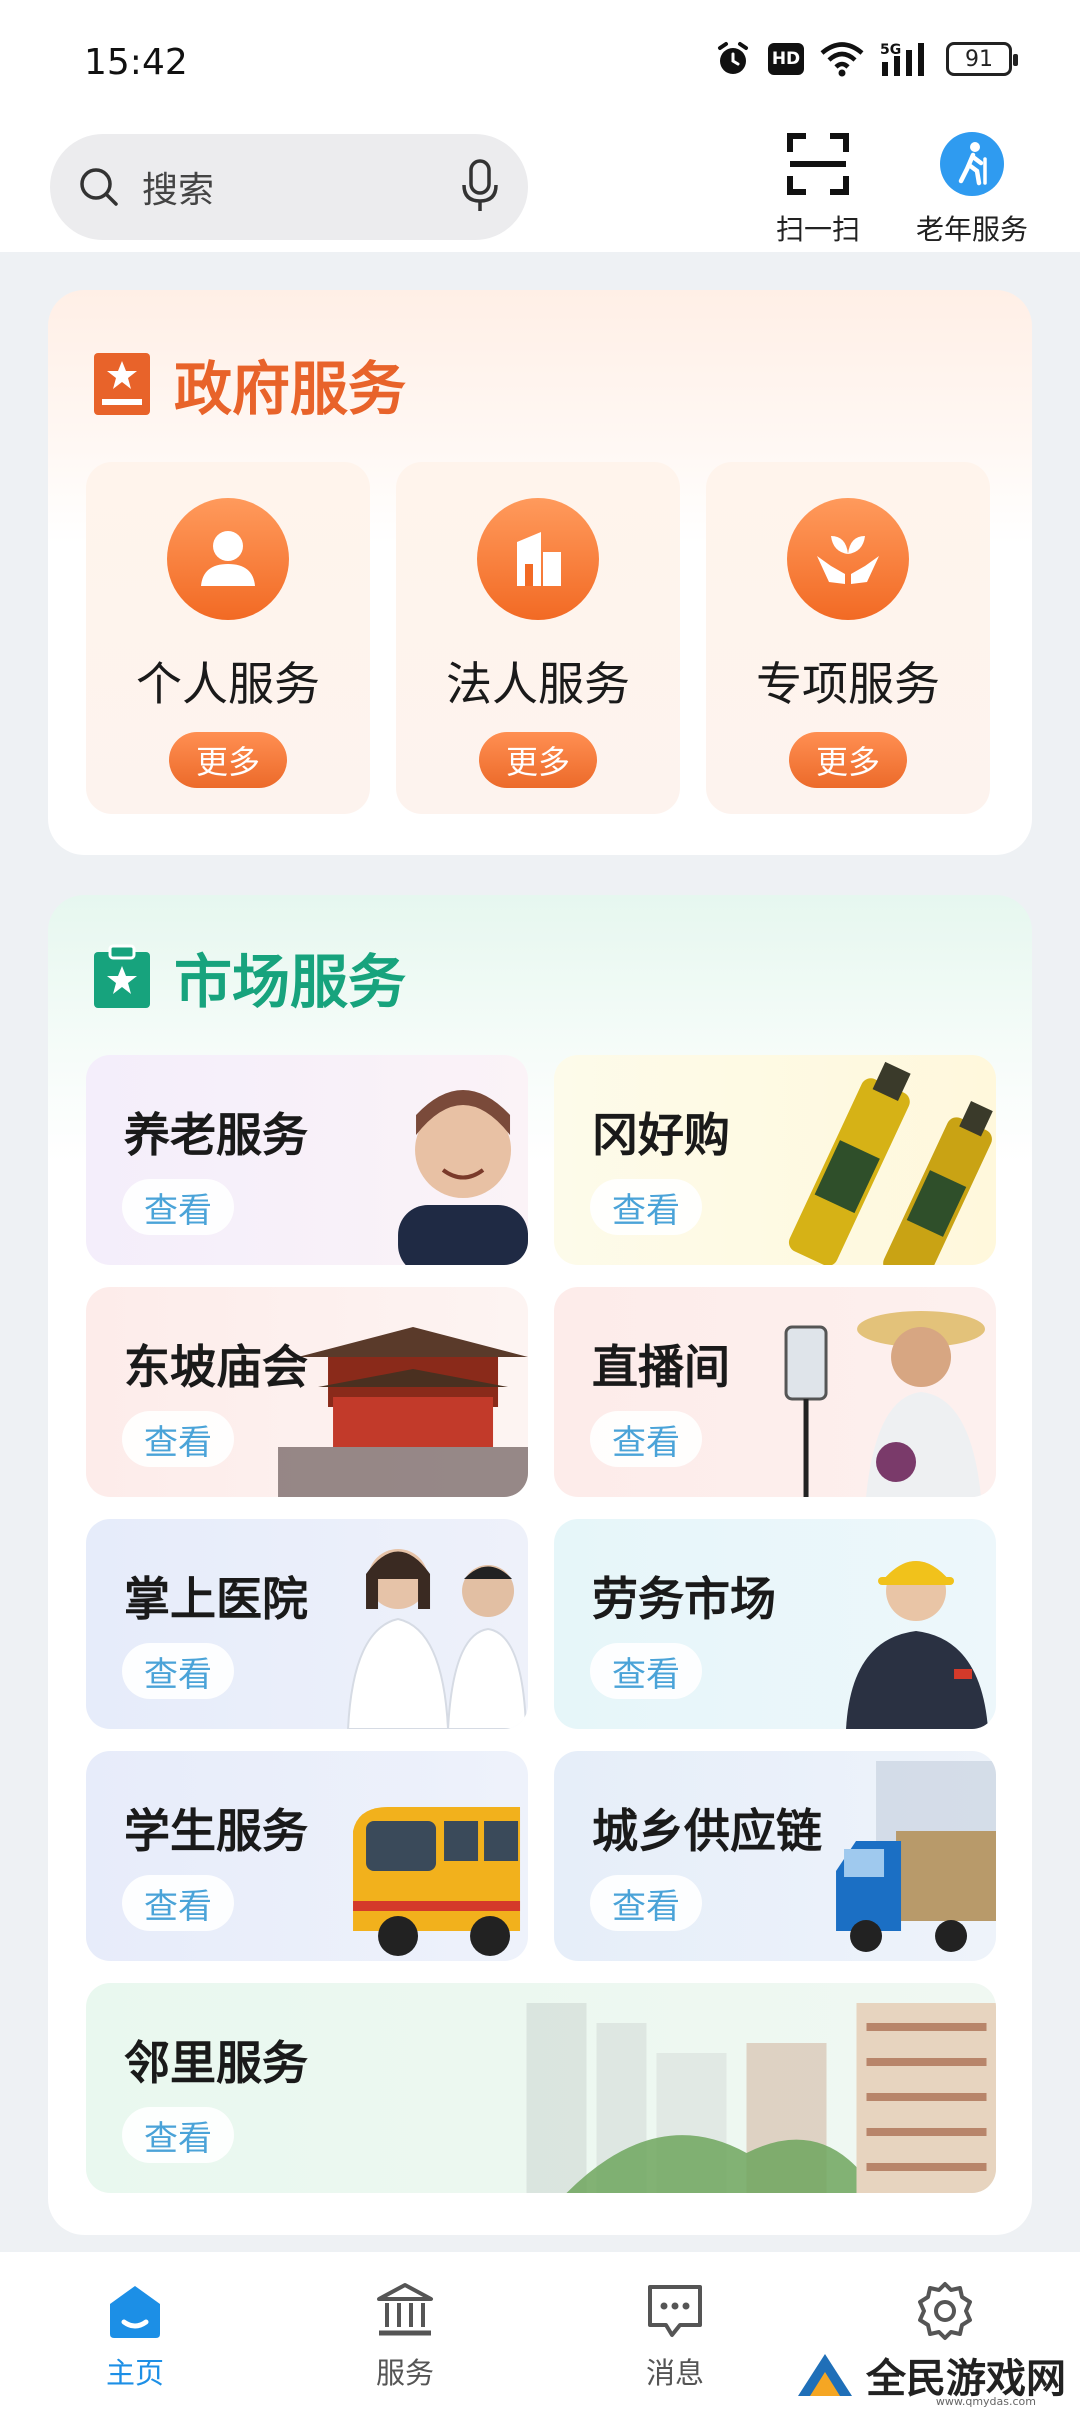 Image resolution: width=1080 pixels, height=2414 pixels. Describe the element at coordinates (866, 59) in the screenshot. I see `status-icons: HD 5G 91` at that location.